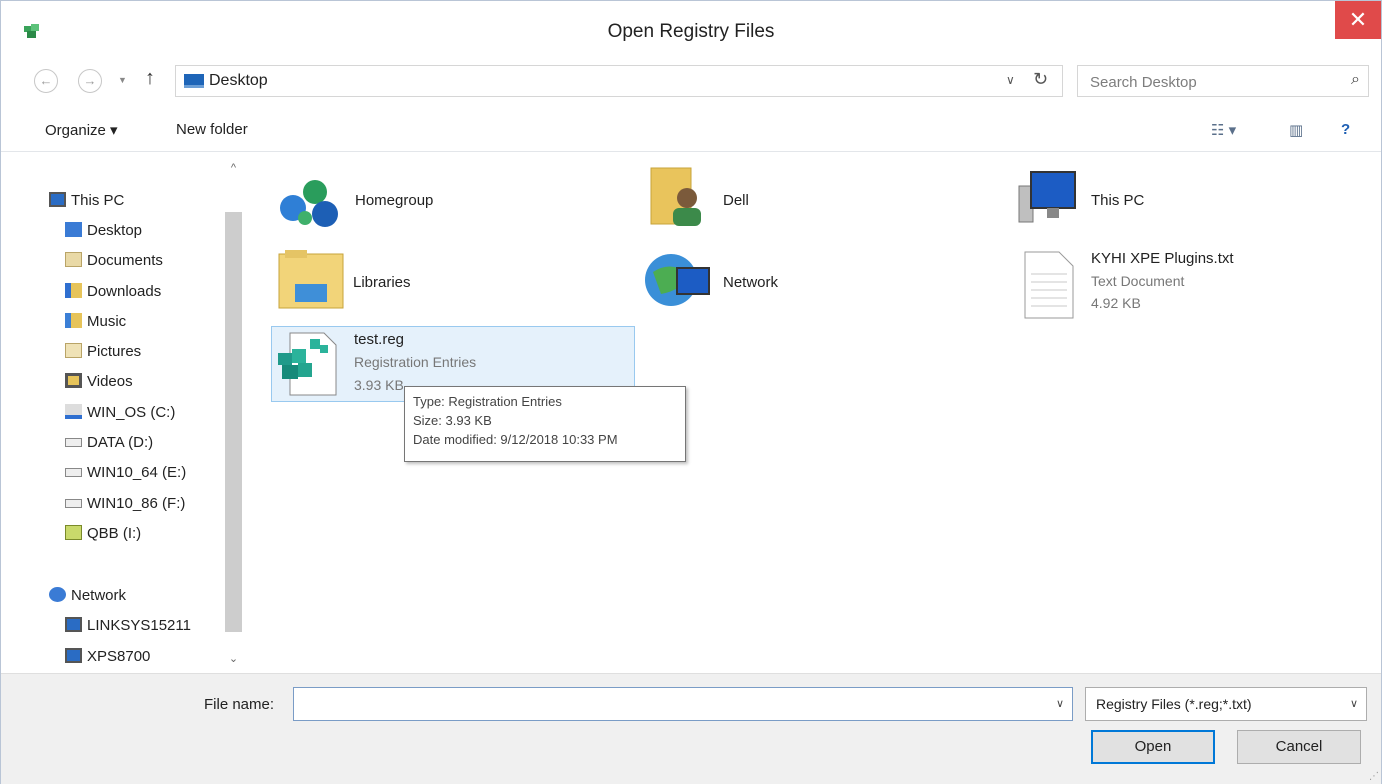  What do you see at coordinates (440, 283) in the screenshot?
I see `item-libraries: Libraries` at bounding box center [440, 283].